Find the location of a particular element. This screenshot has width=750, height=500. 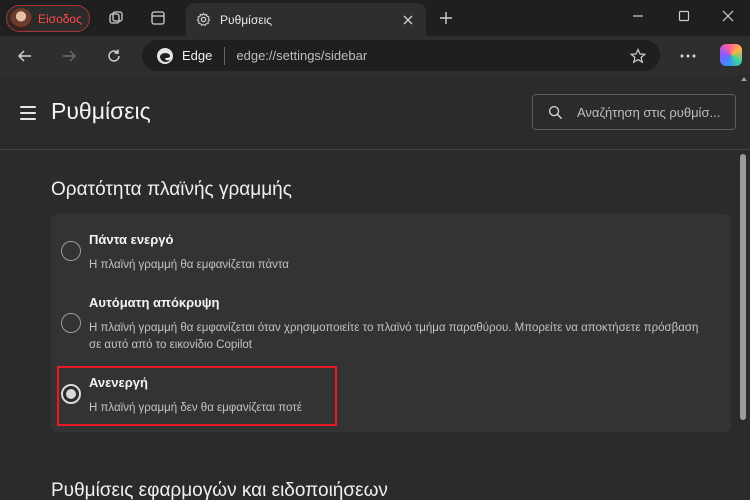

tab-title: Ρυθμίσεις is located at coordinates (246, 19).